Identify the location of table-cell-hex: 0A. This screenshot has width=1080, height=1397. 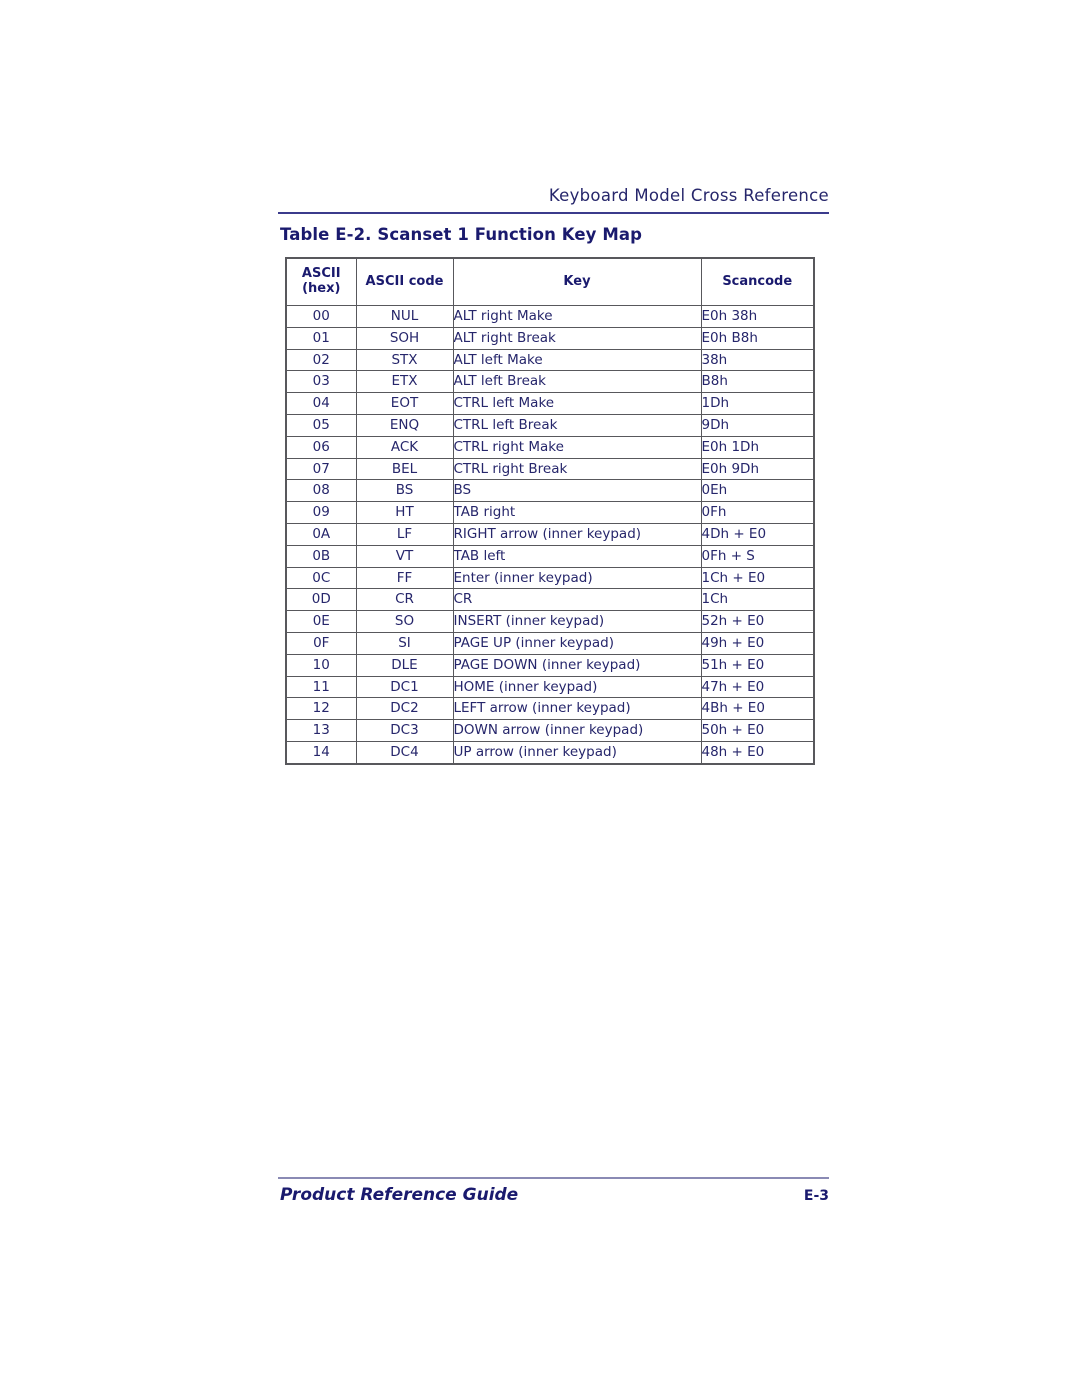
(321, 534).